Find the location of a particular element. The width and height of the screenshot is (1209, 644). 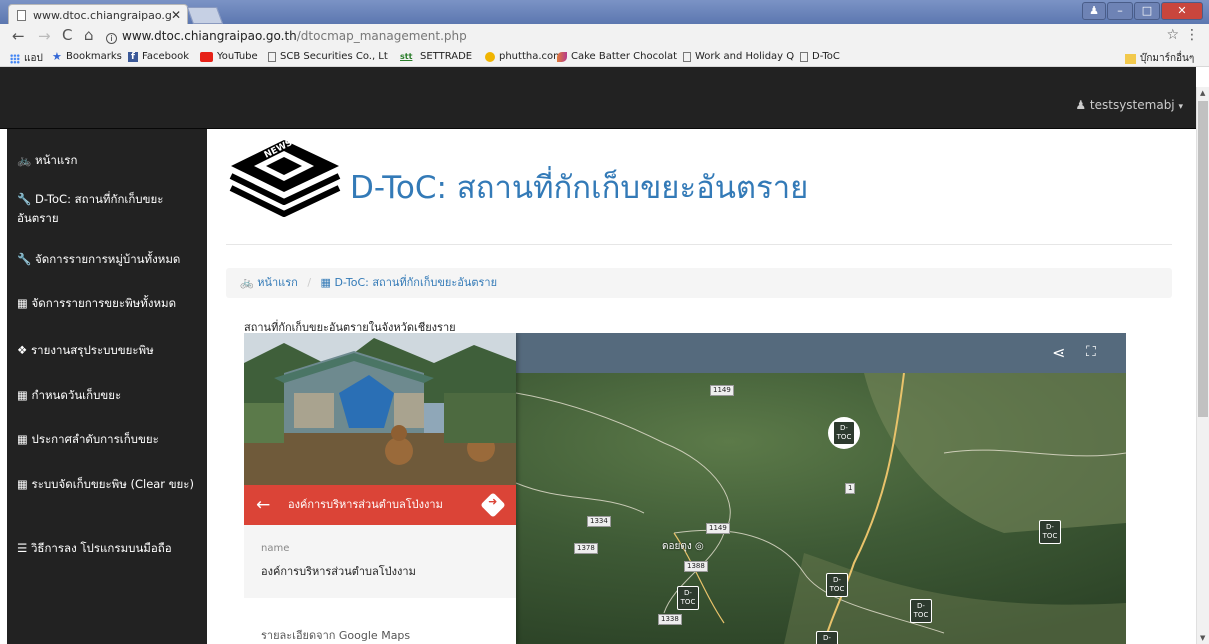

sidebar-item-mobile: ☰ วิธีการลง โปรแกรมบนมือถือ is located at coordinates (107, 548).